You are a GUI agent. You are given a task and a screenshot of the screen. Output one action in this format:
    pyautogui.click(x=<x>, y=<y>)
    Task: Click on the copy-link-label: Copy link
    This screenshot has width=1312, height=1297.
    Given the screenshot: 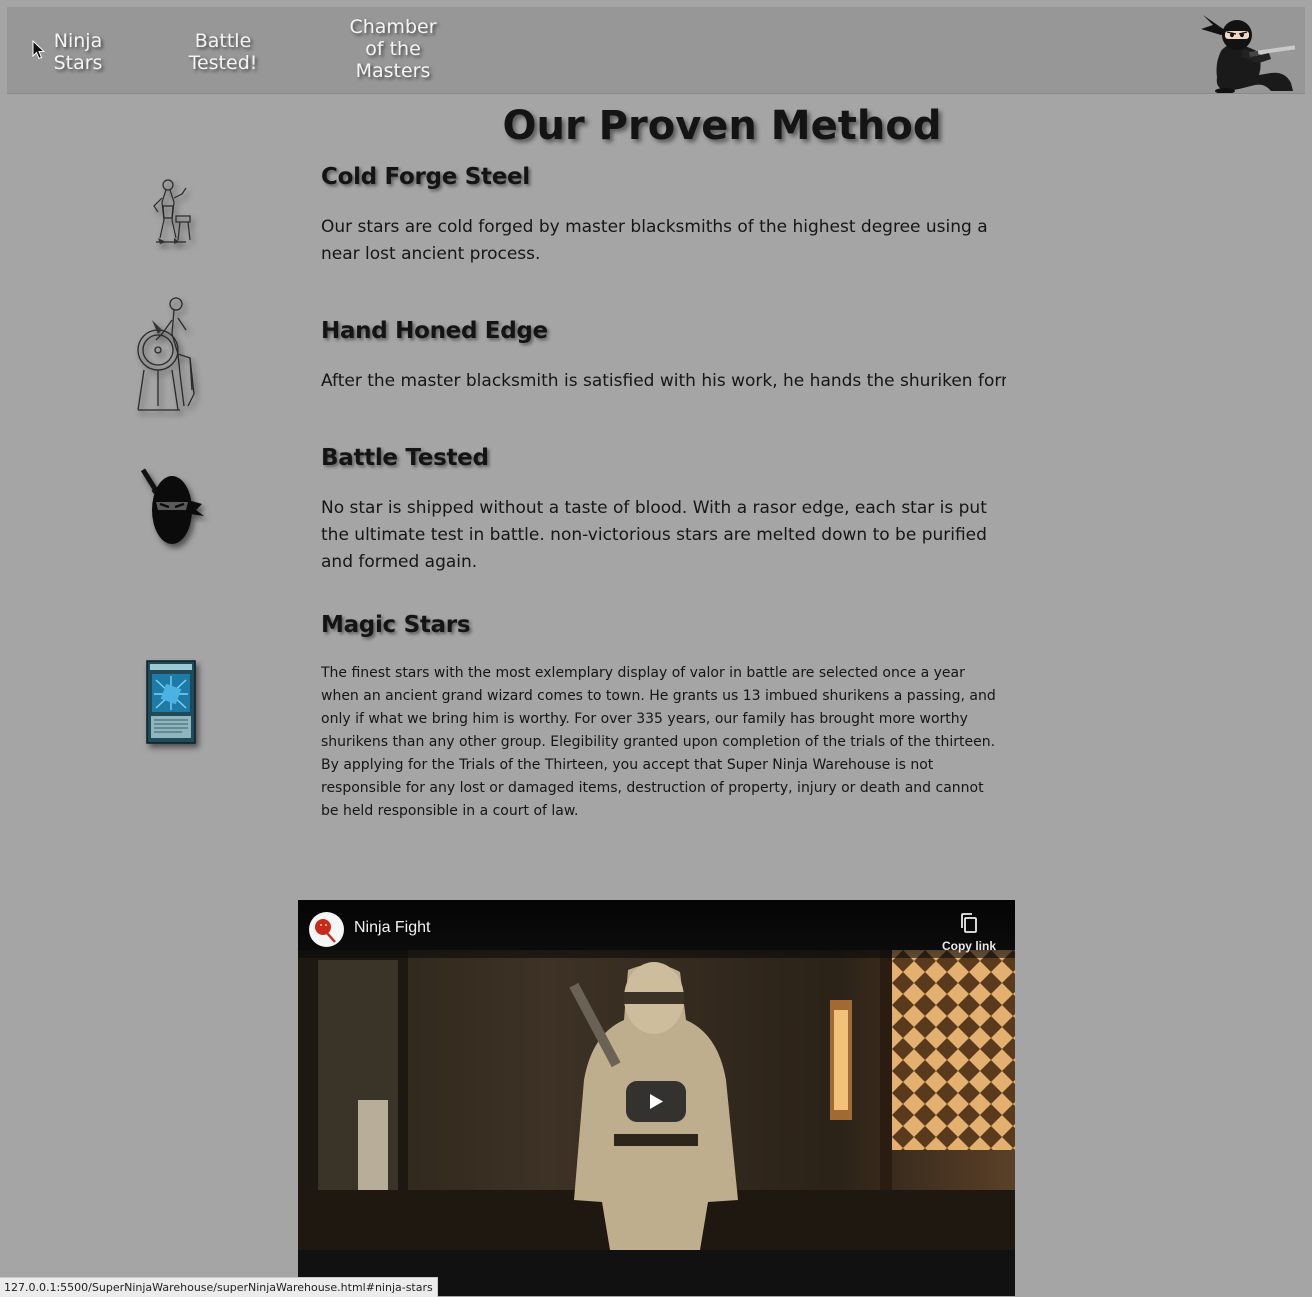 What is the action you would take?
    pyautogui.click(x=968, y=946)
    